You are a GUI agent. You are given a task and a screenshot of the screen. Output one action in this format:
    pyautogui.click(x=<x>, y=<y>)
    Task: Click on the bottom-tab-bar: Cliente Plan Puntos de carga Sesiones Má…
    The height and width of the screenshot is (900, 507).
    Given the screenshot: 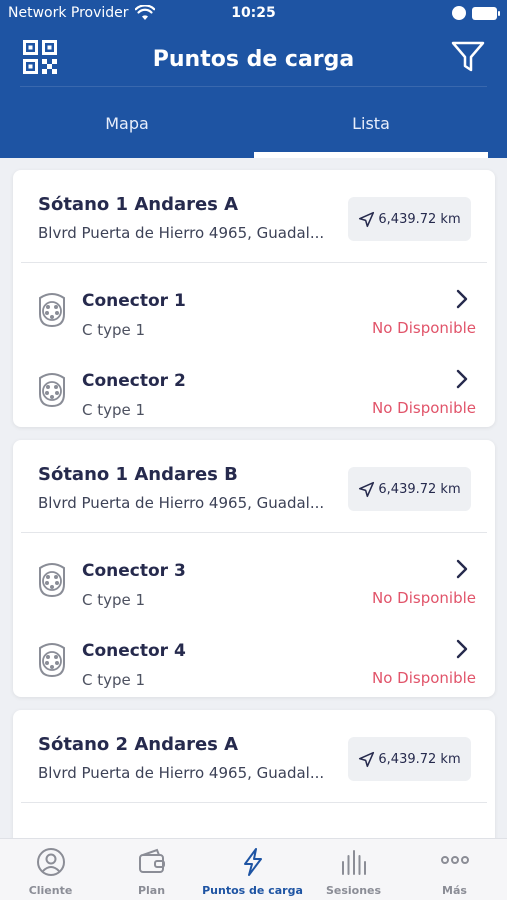 What is the action you would take?
    pyautogui.click(x=253, y=869)
    